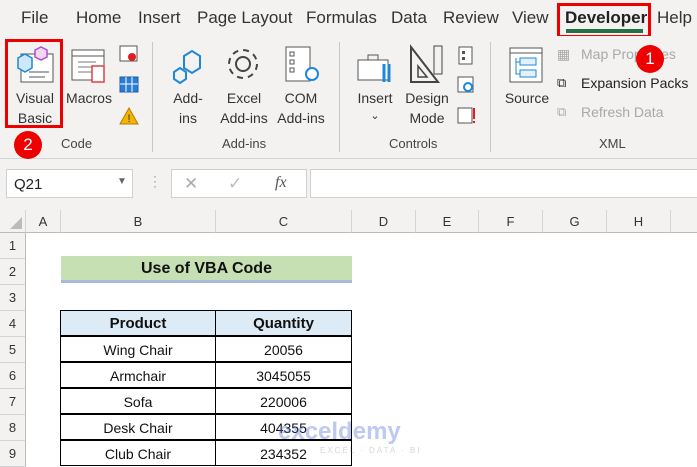 This screenshot has height=467, width=697. What do you see at coordinates (466, 56) in the screenshot?
I see `properties-icon` at bounding box center [466, 56].